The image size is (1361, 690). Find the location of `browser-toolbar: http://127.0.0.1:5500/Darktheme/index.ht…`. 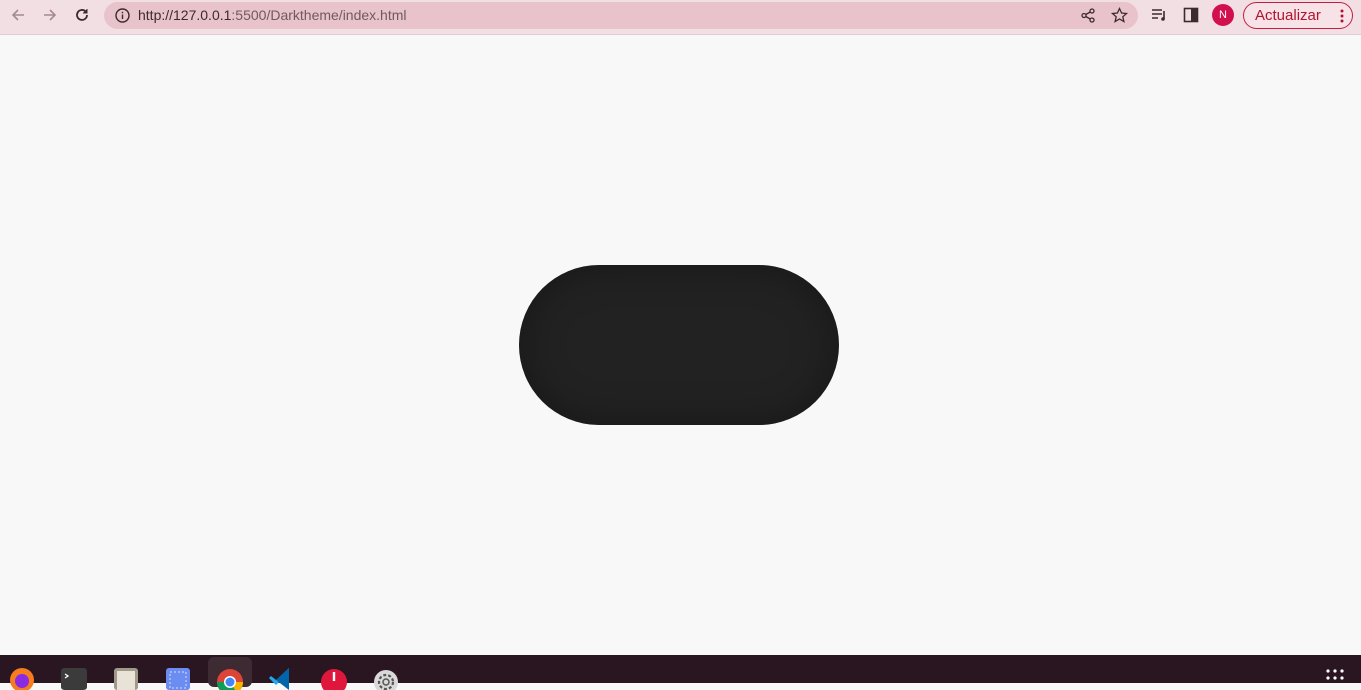

browser-toolbar: http://127.0.0.1:5500/Darktheme/index.ht… is located at coordinates (680, 17).